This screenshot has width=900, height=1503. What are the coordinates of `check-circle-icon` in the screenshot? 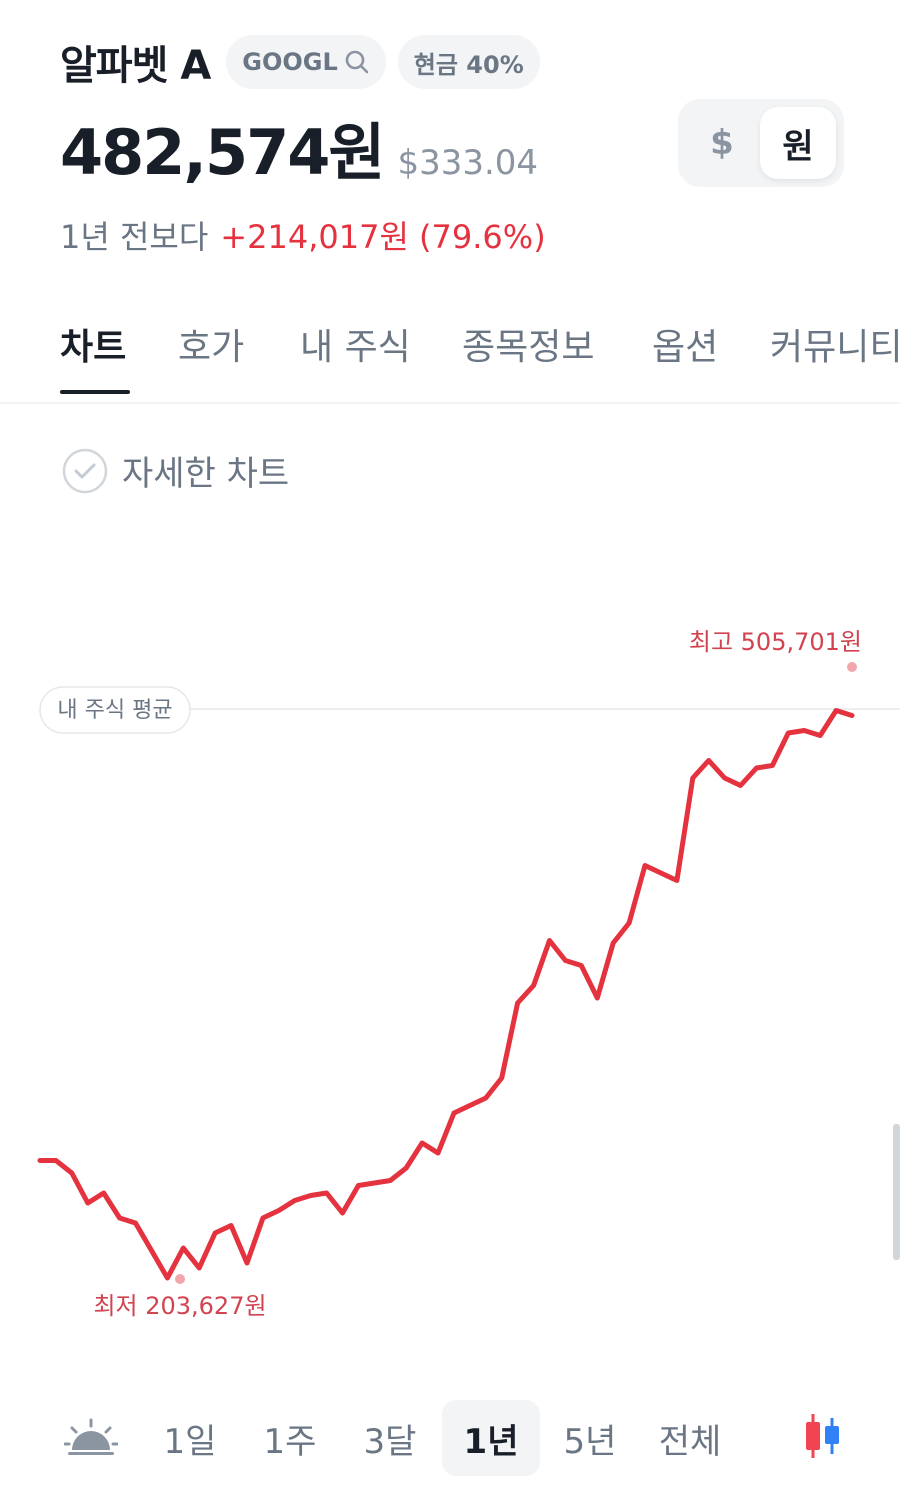 It's located at (85, 471).